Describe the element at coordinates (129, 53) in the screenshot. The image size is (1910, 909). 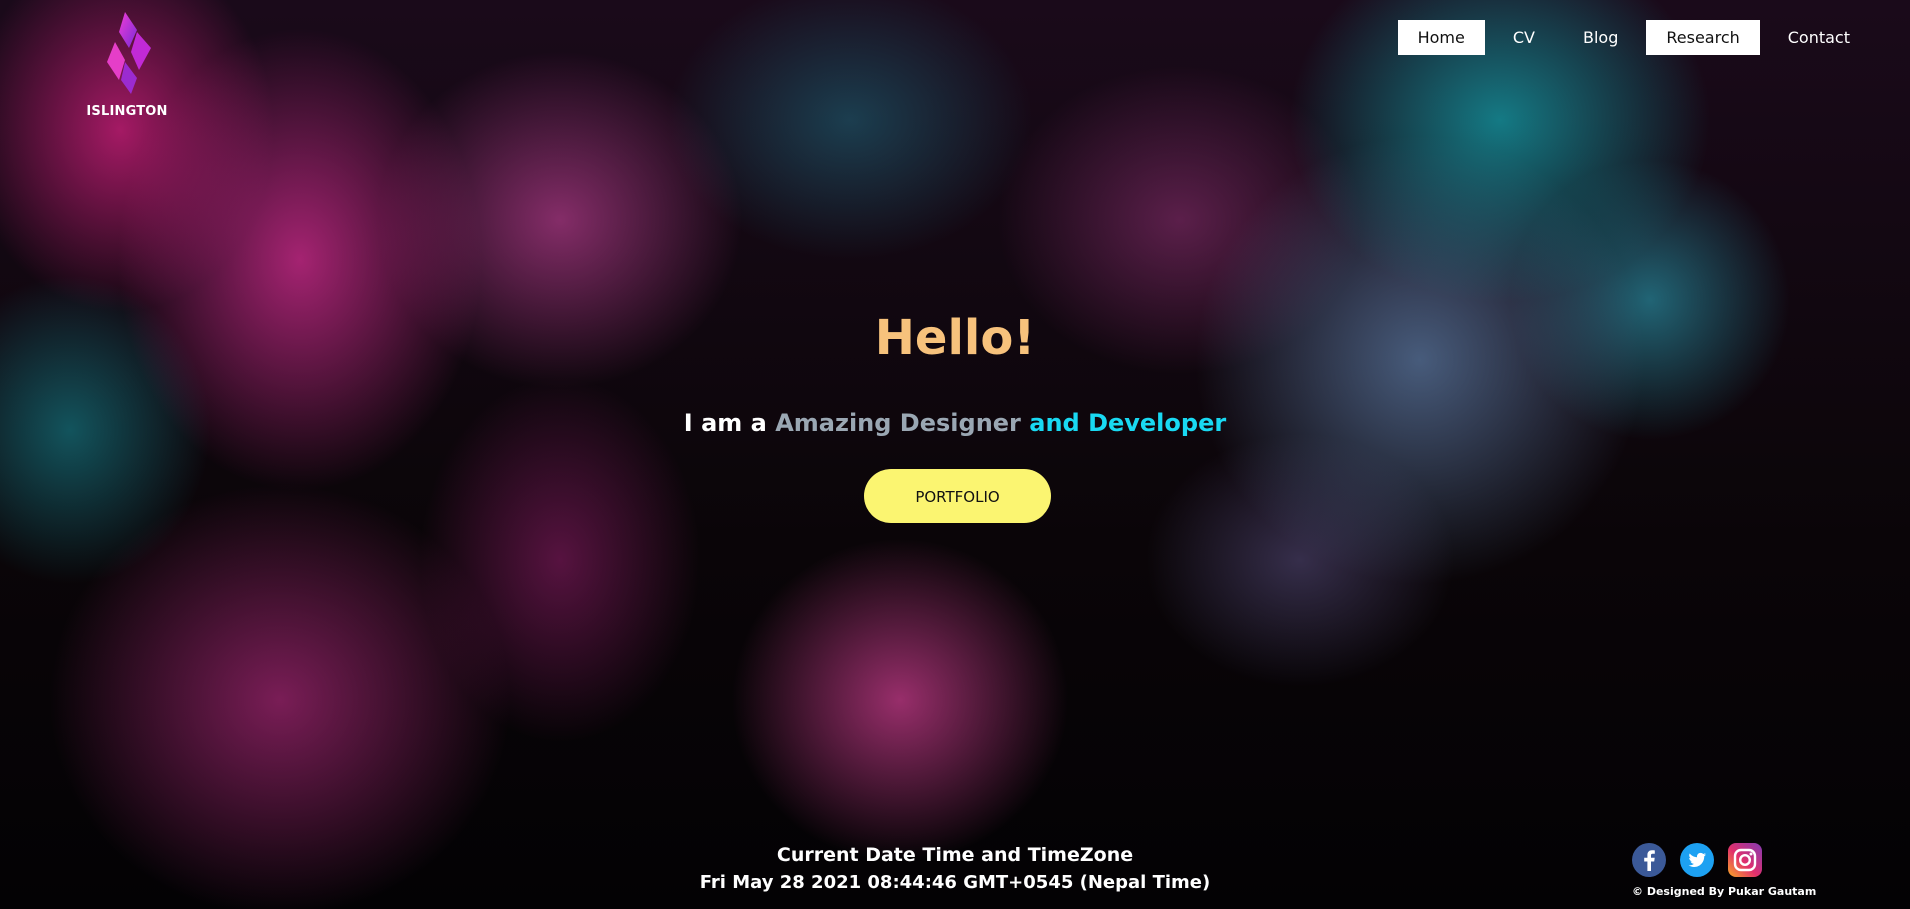
I see `islington-logo-icon` at that location.